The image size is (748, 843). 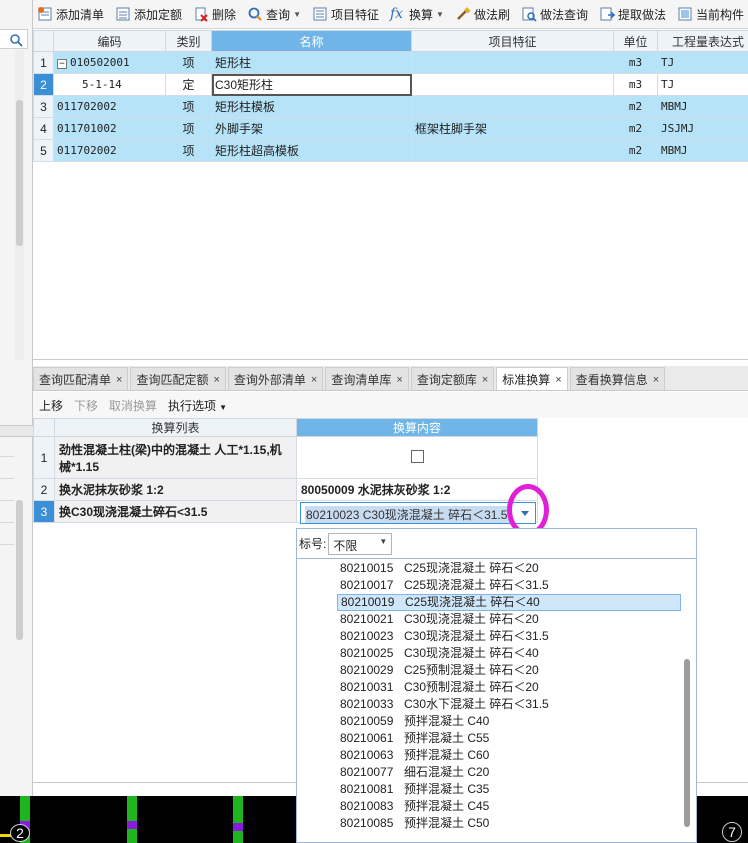 What do you see at coordinates (509, 670) in the screenshot?
I see `dropdown-option: 80210029 C25预制混凝土 碎石＜20` at bounding box center [509, 670].